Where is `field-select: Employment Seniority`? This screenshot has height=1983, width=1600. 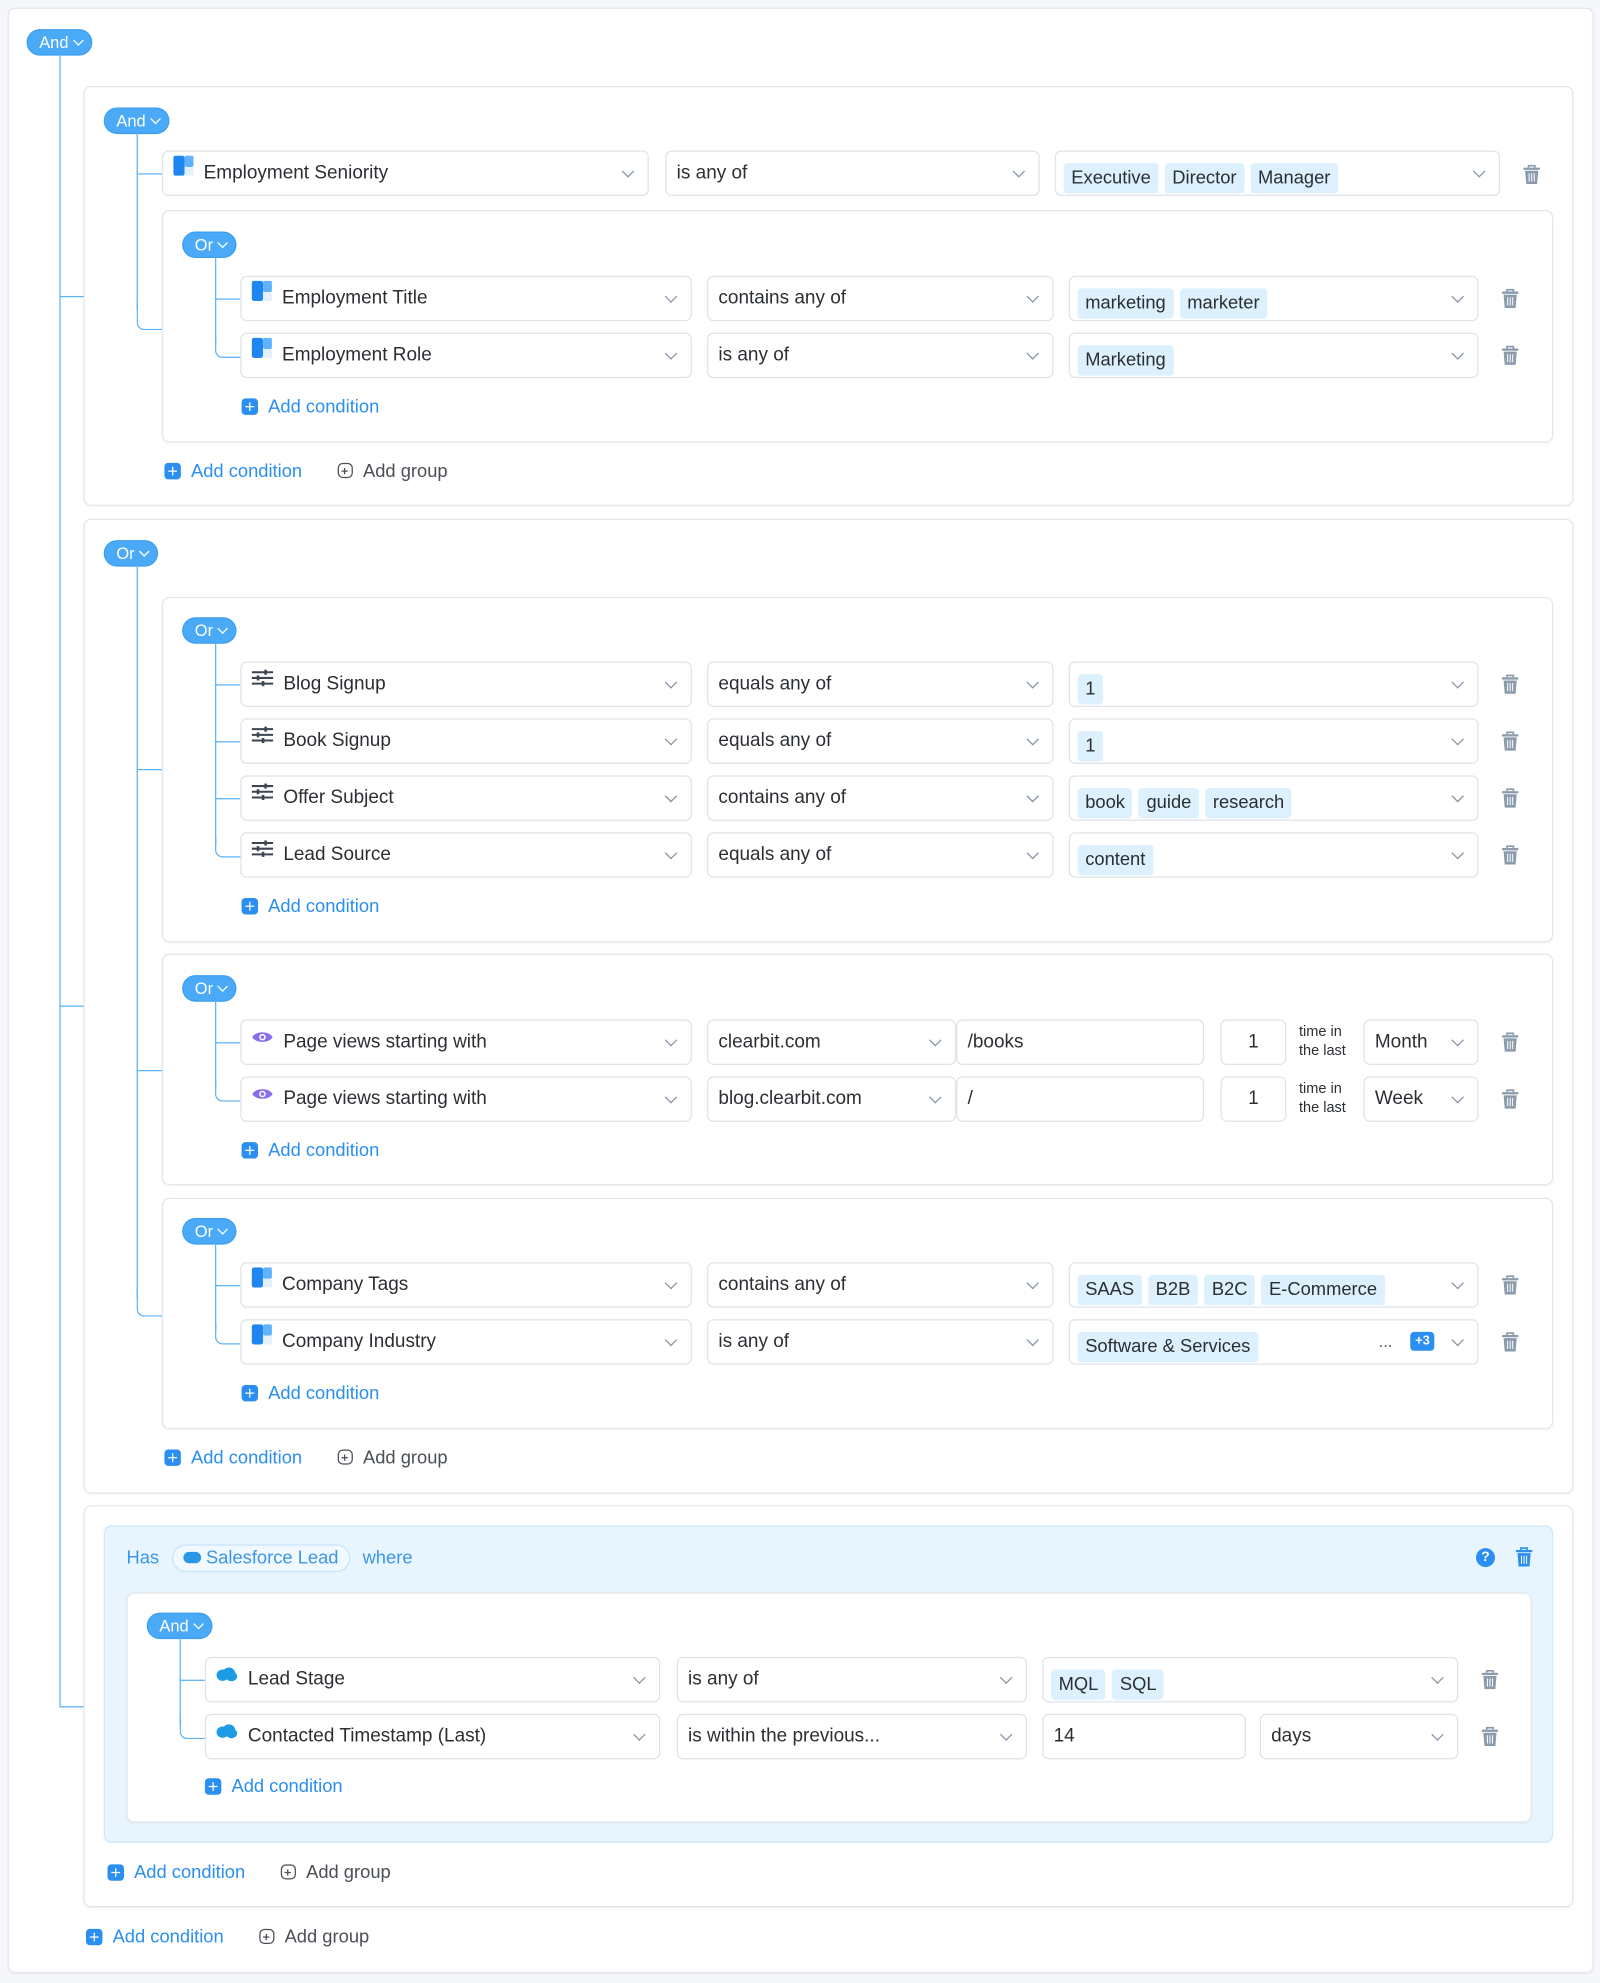
field-select: Employment Seniority is located at coordinates (405, 173).